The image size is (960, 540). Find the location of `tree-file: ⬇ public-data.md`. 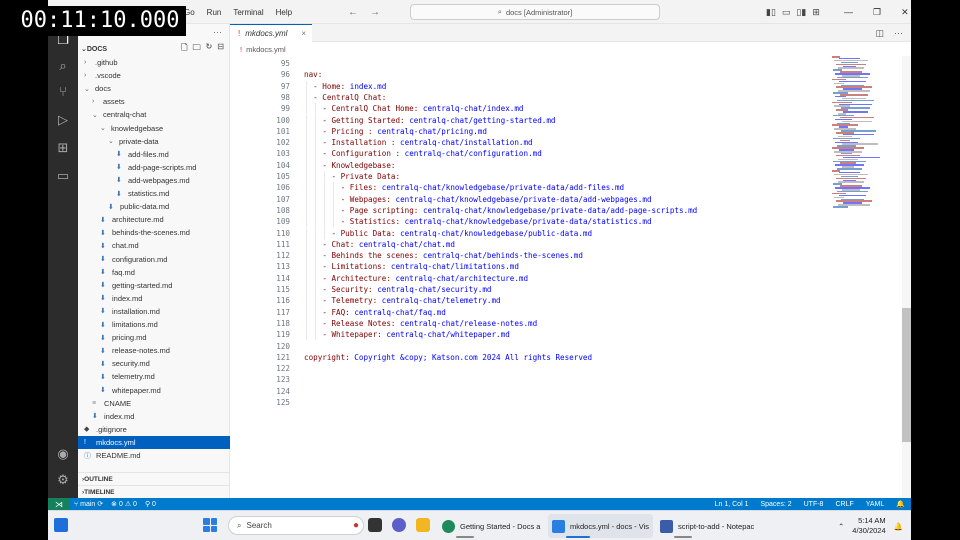

tree-file: ⬇ public-data.md is located at coordinates (154, 206).